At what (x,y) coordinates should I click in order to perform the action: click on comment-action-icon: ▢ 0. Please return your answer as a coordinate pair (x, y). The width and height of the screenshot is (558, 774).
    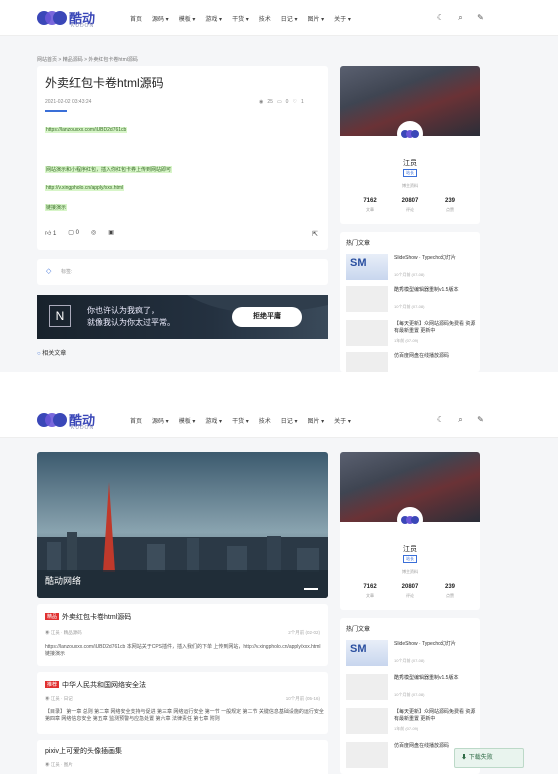
    Looking at the image, I should click on (73, 233).